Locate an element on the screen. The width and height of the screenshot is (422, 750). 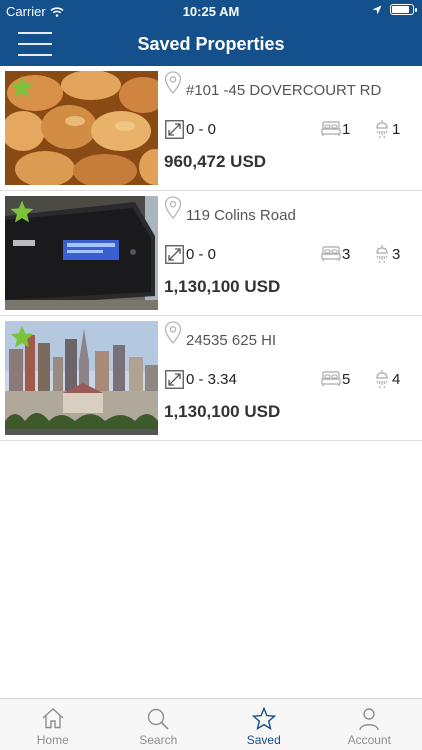
tab-label: Home is located at coordinates (52, 740).